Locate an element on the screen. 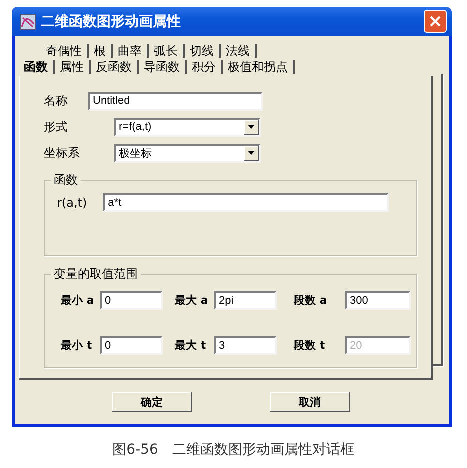  tab: 法线 is located at coordinates (239, 51).